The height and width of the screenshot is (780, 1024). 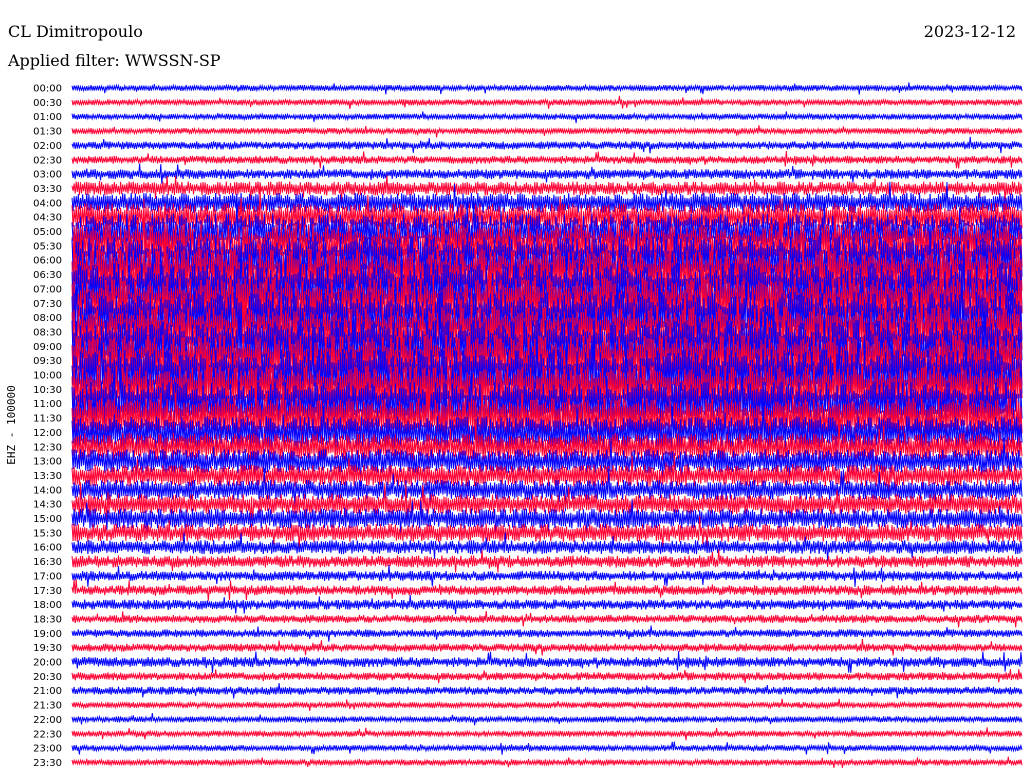 What do you see at coordinates (47, 734) in the screenshot?
I see `row-label: 22:30` at bounding box center [47, 734].